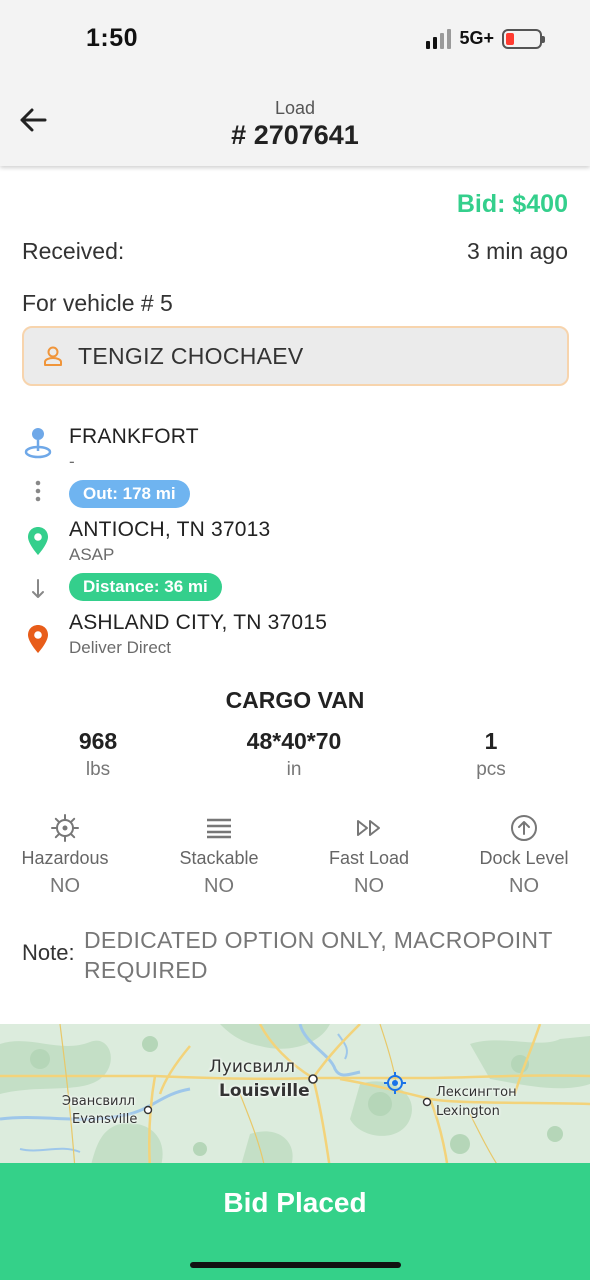 The height and width of the screenshot is (1280, 590). What do you see at coordinates (65, 858) in the screenshot?
I see `hazardous-label: Hazardous` at bounding box center [65, 858].